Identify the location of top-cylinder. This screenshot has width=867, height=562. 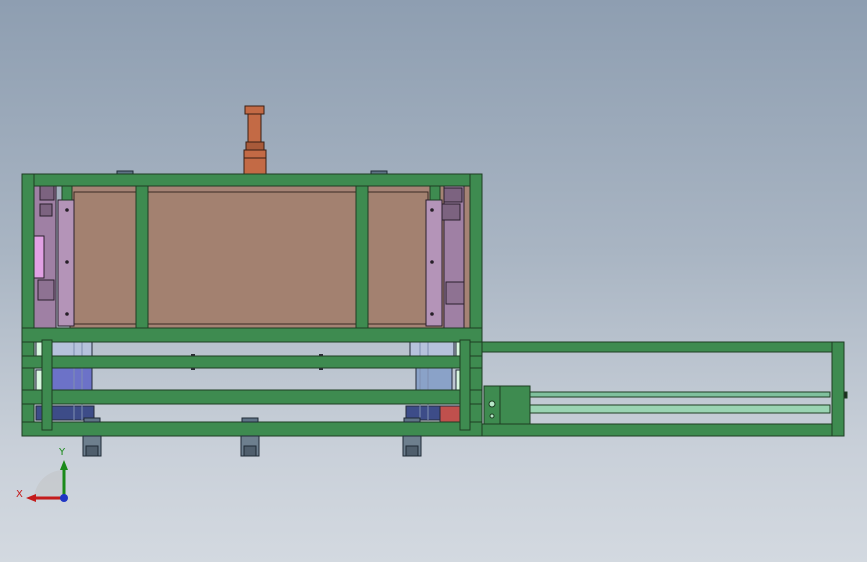
(255, 140).